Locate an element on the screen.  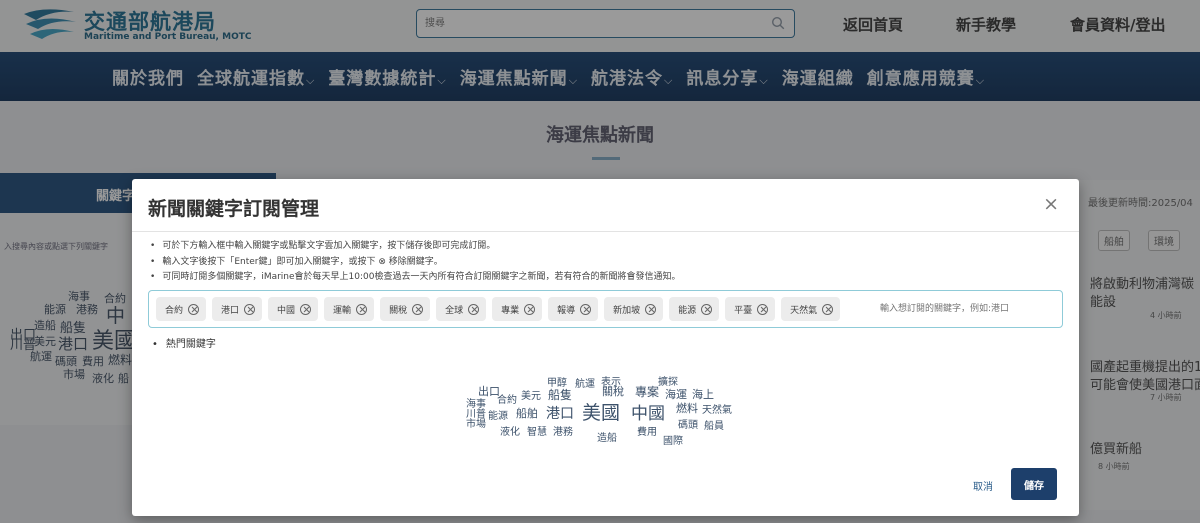
hot-keyword: 造船 is located at coordinates (607, 436).